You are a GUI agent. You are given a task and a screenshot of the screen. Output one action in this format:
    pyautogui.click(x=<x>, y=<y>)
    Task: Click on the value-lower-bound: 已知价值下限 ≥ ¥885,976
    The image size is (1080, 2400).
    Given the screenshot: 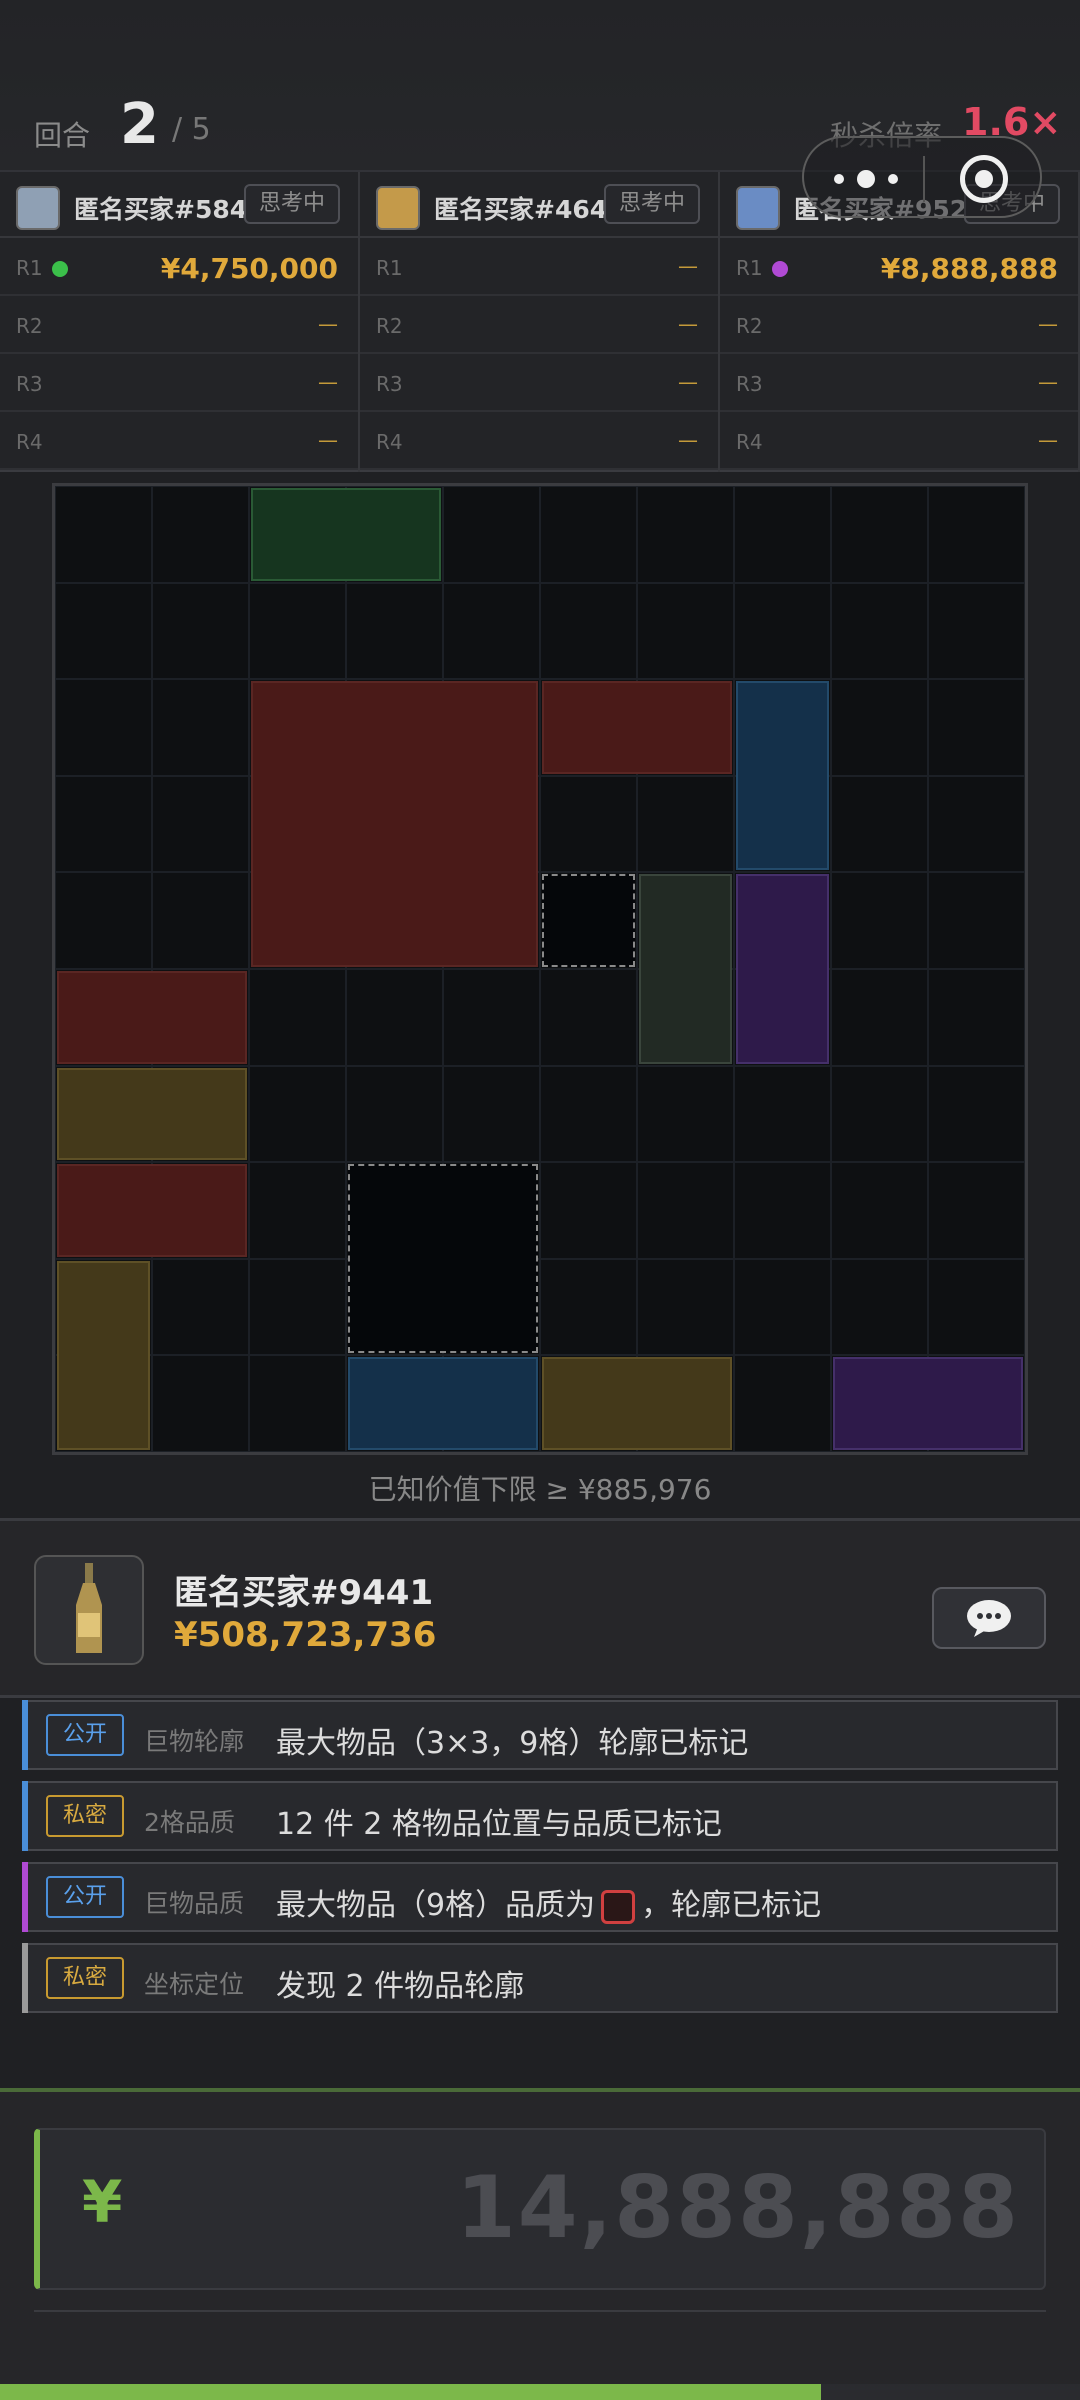 What is the action you would take?
    pyautogui.click(x=540, y=1489)
    